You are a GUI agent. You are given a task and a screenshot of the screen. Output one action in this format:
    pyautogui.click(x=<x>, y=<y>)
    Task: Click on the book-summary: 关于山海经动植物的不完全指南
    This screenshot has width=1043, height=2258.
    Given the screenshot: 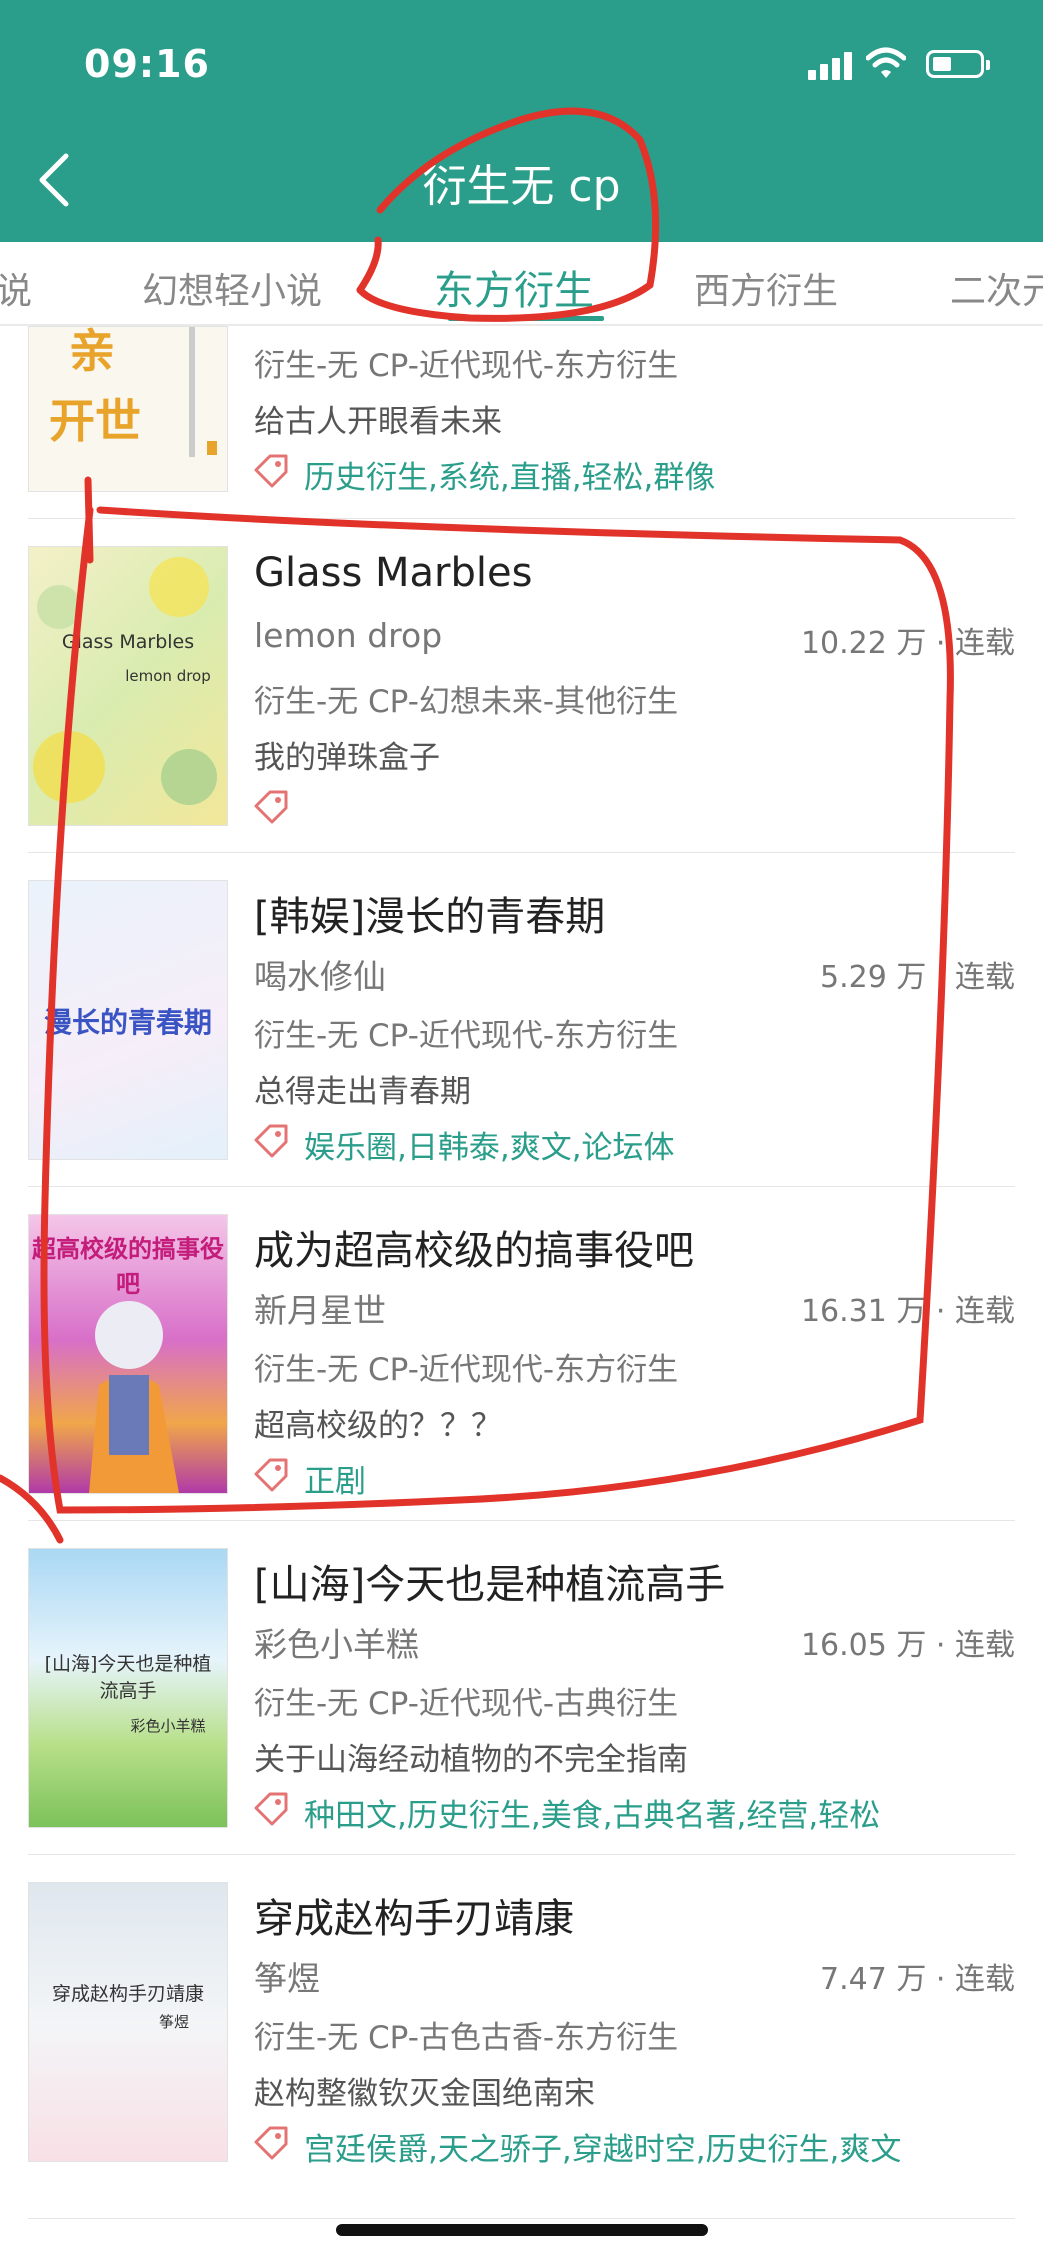 What is the action you would take?
    pyautogui.click(x=471, y=1760)
    